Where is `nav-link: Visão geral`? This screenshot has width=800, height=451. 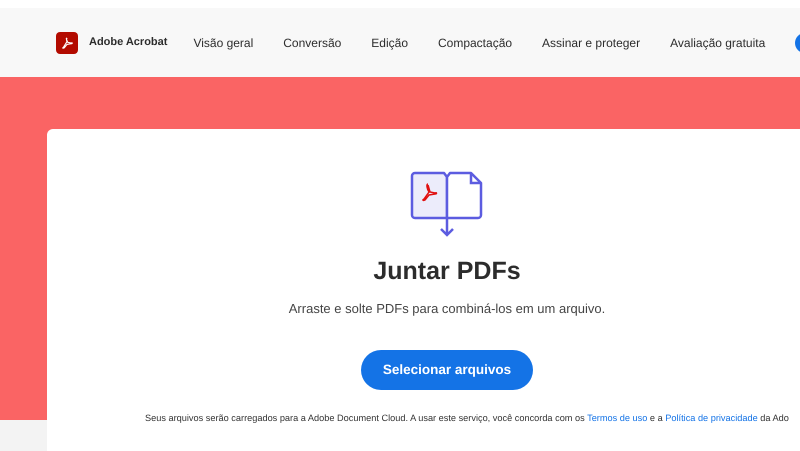
nav-link: Visão geral is located at coordinates (223, 43).